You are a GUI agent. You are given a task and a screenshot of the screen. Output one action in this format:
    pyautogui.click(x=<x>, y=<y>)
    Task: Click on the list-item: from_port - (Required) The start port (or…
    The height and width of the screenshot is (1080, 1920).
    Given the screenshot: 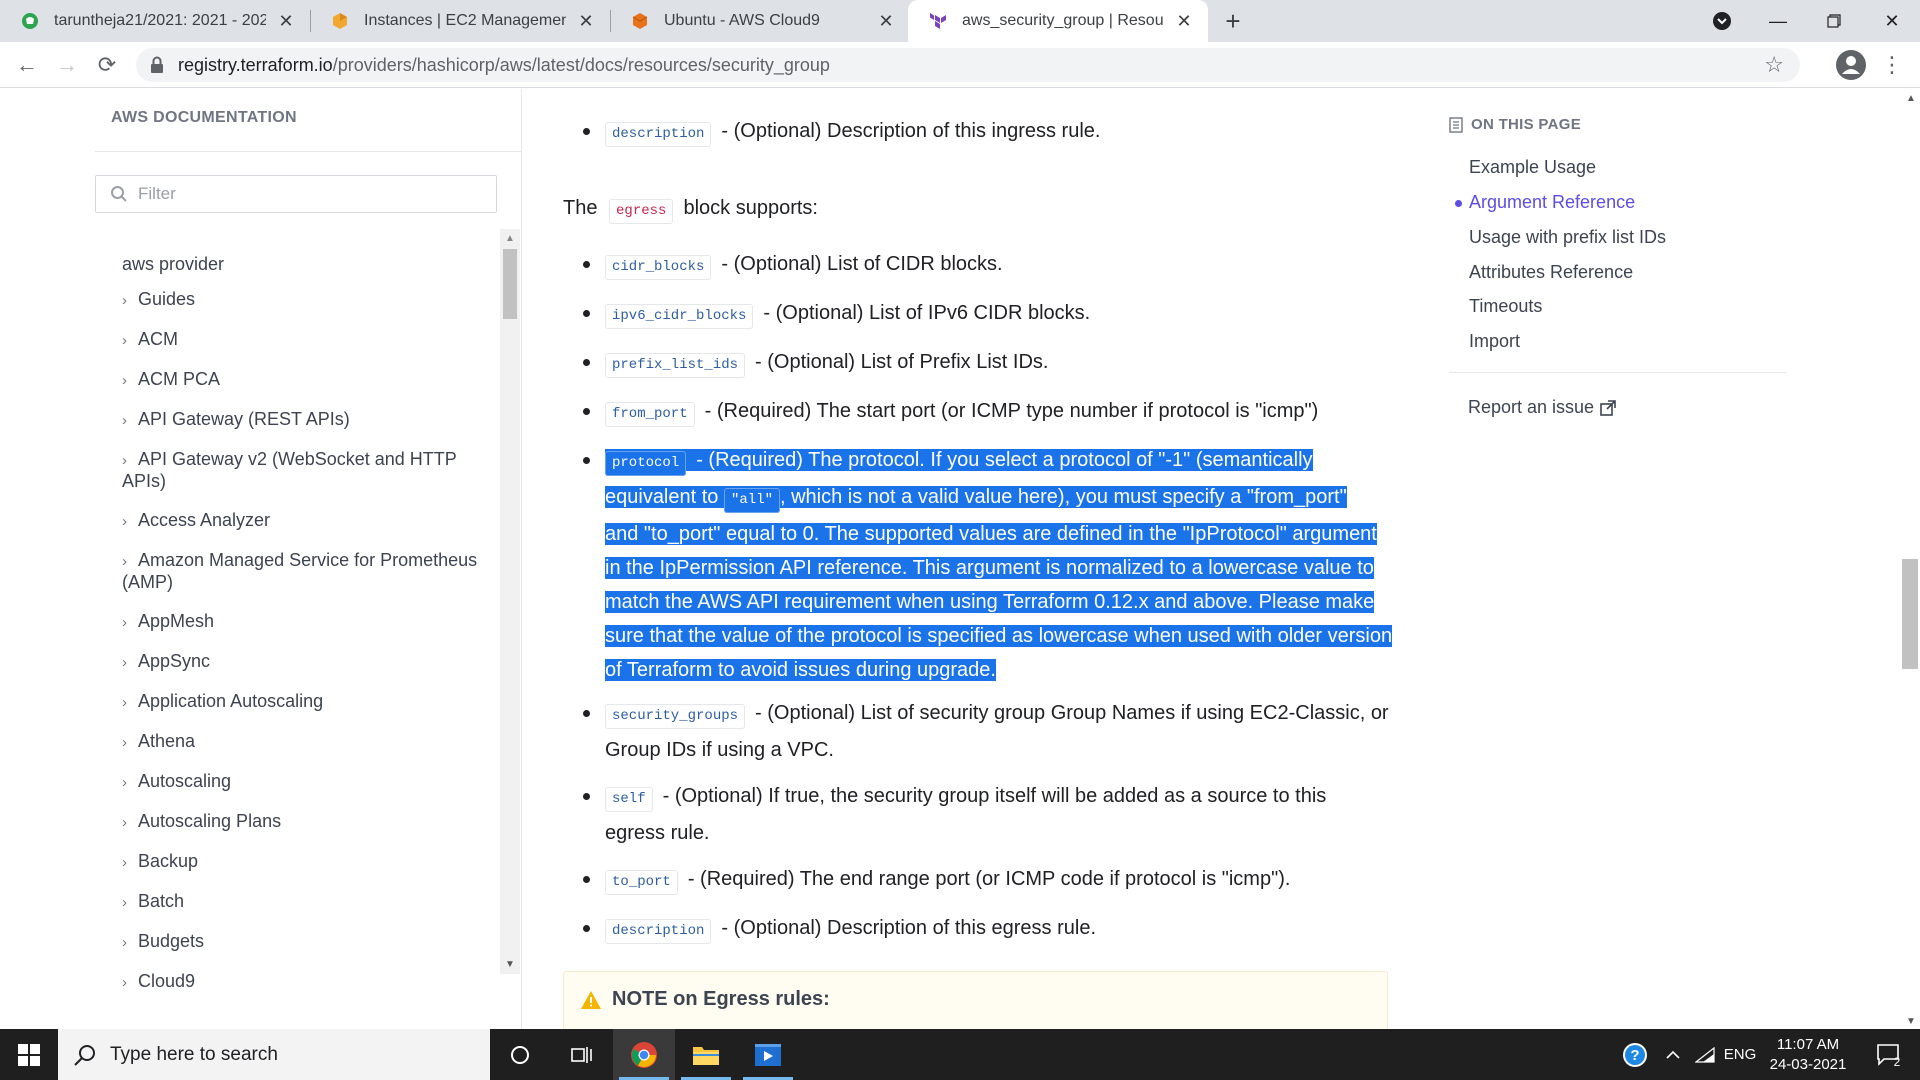 What is the action you would take?
    pyautogui.click(x=989, y=412)
    